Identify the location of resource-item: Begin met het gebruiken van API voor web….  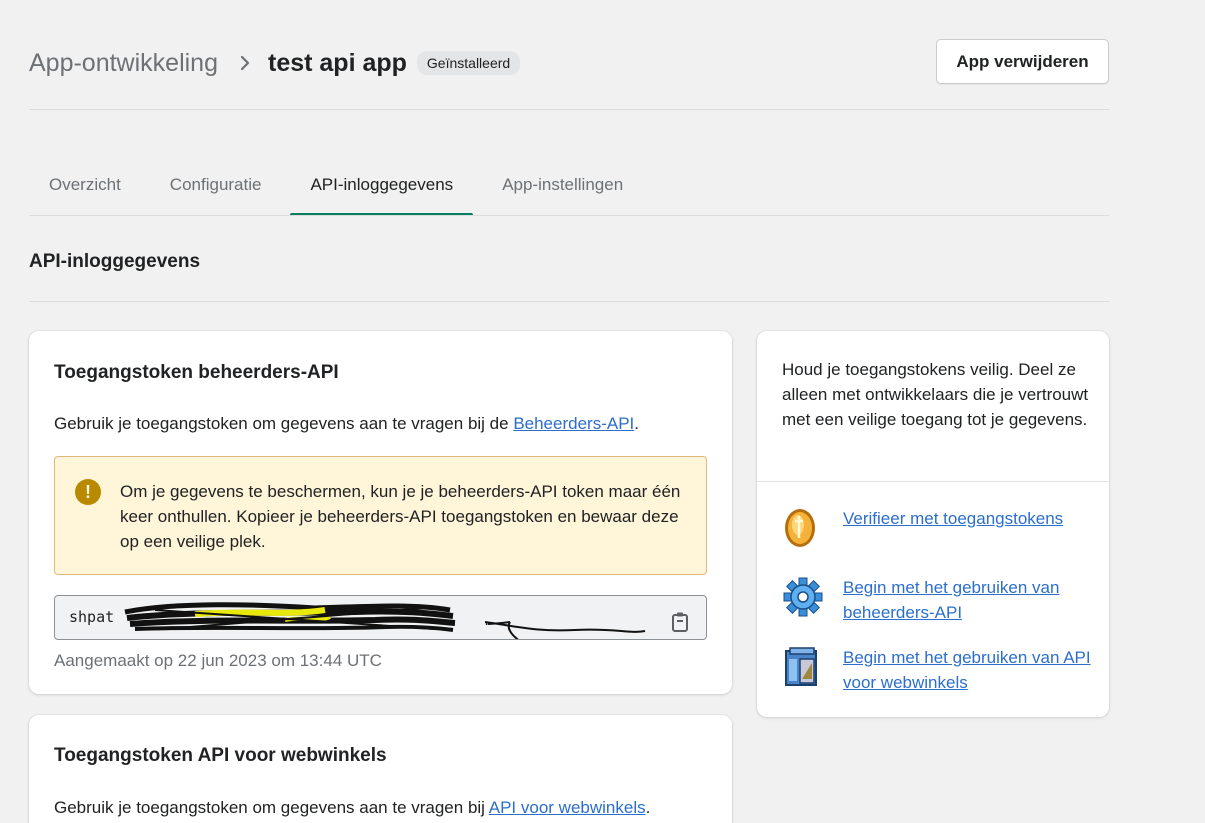
(937, 670).